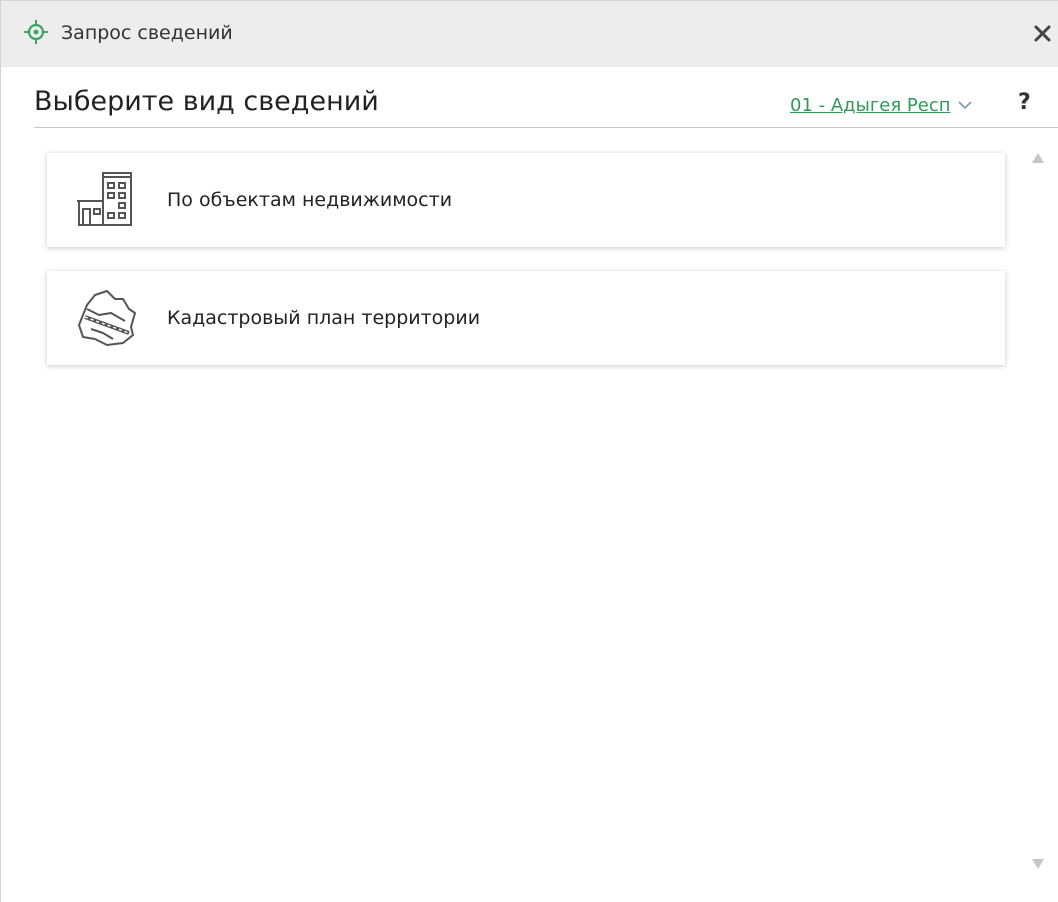  What do you see at coordinates (104, 199) in the screenshot?
I see `buildings-icon` at bounding box center [104, 199].